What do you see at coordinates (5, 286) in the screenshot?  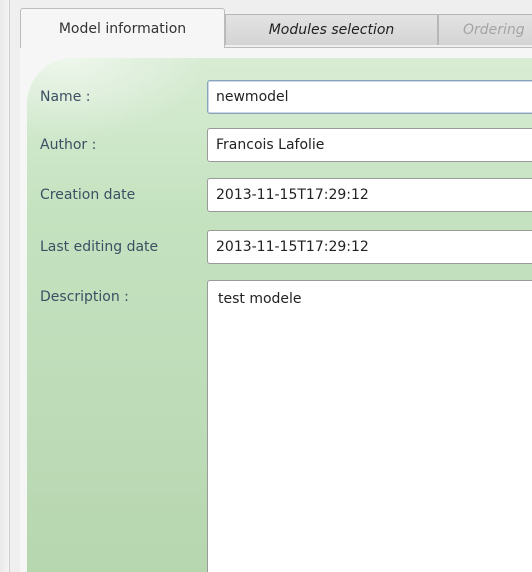 I see `left-border` at bounding box center [5, 286].